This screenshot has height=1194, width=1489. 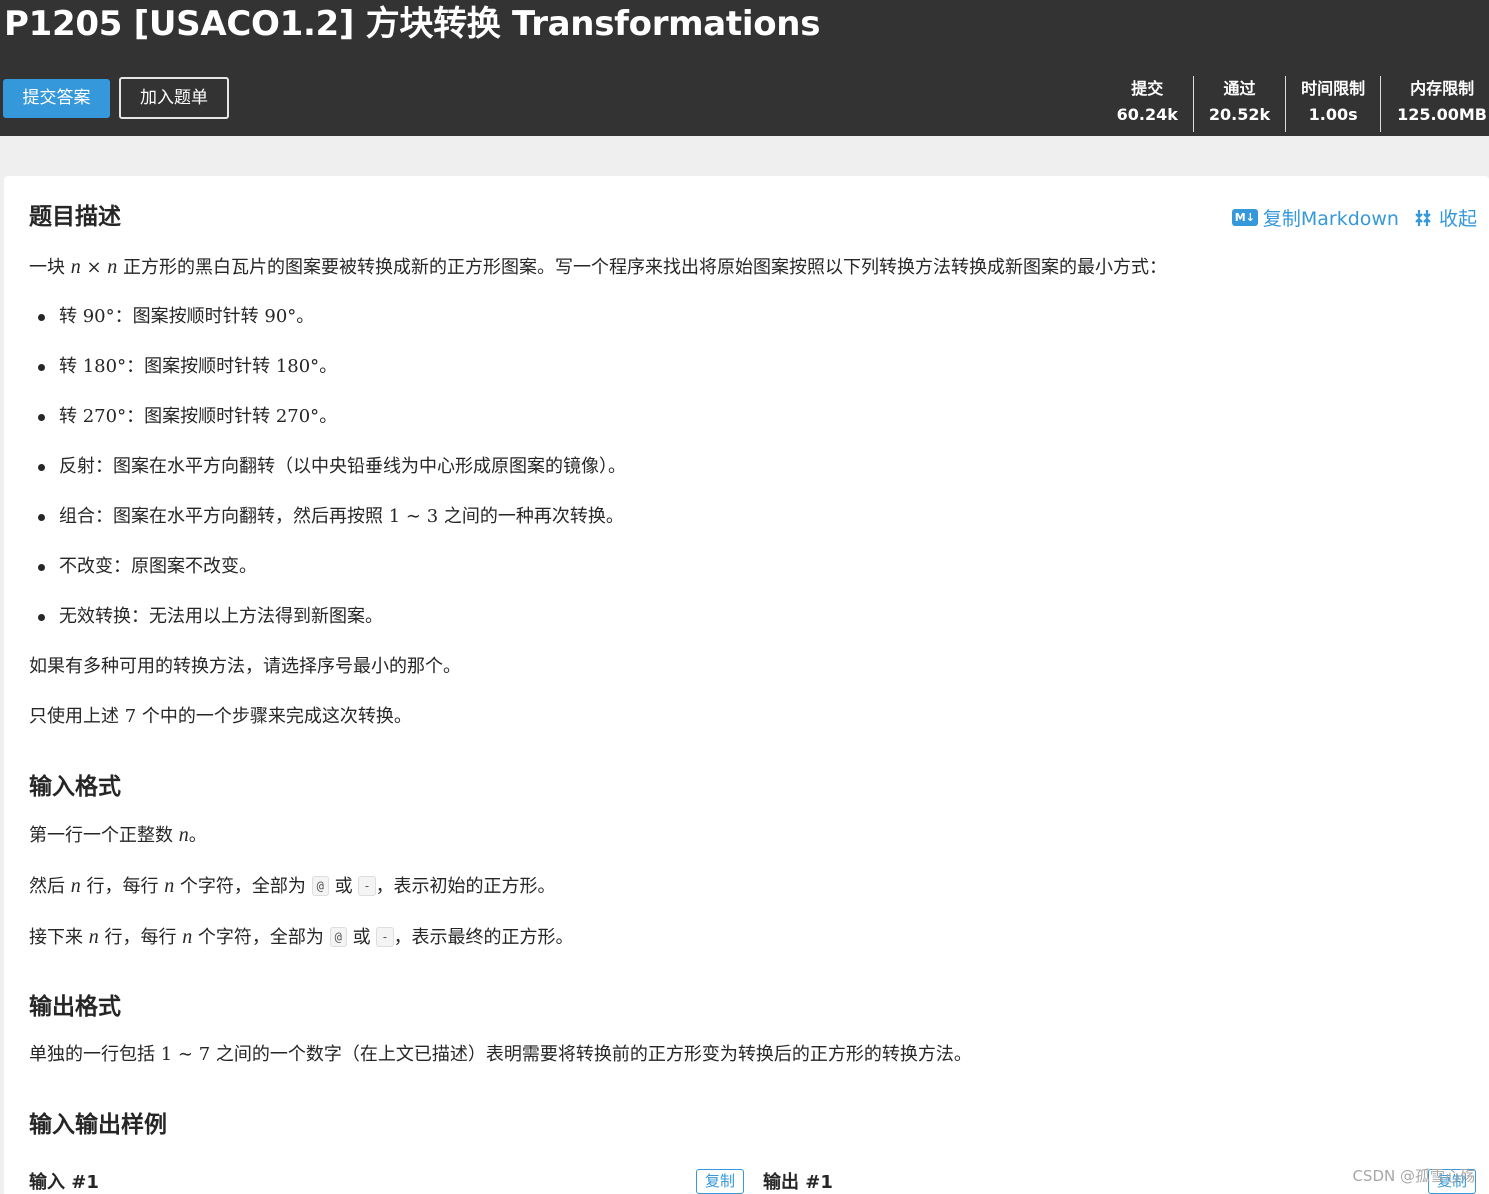 I want to click on output-format-heading: 输出格式, so click(x=75, y=1007).